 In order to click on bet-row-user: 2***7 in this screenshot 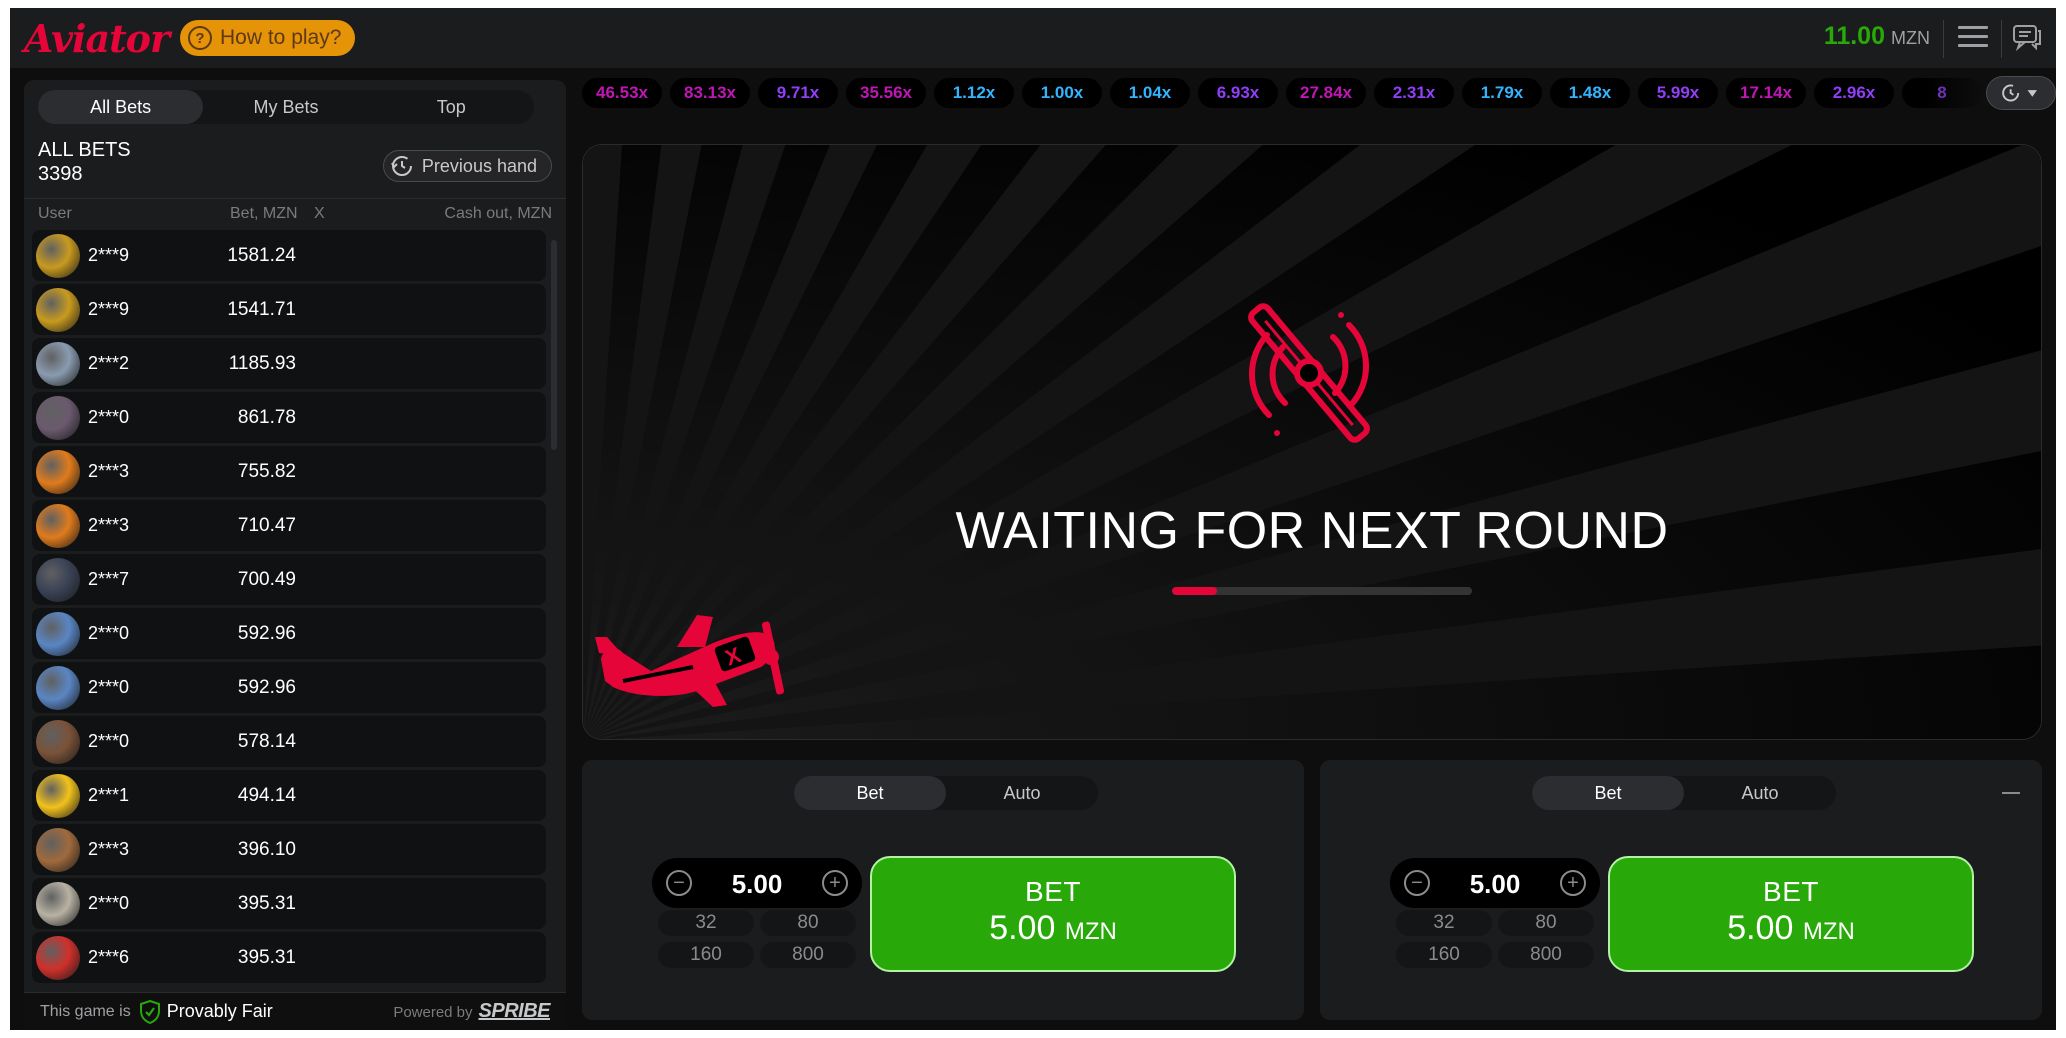, I will do `click(109, 579)`.